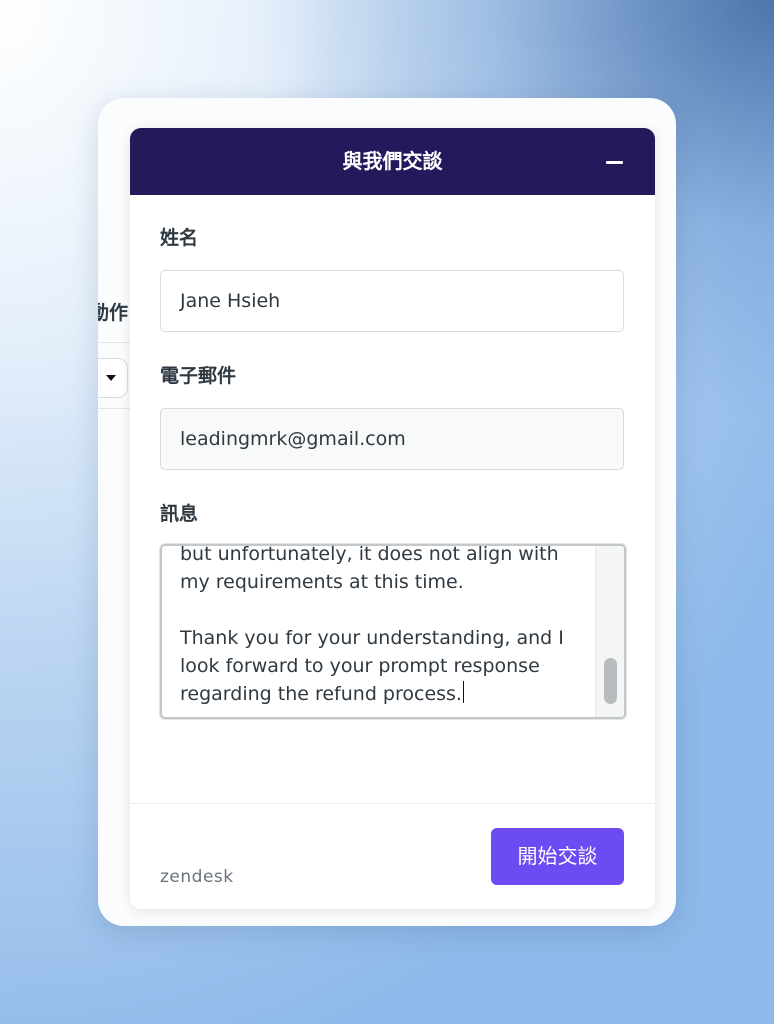 The image size is (774, 1024). What do you see at coordinates (392, 856) in the screenshot?
I see `widget-footer: zendesk 開始交談` at bounding box center [392, 856].